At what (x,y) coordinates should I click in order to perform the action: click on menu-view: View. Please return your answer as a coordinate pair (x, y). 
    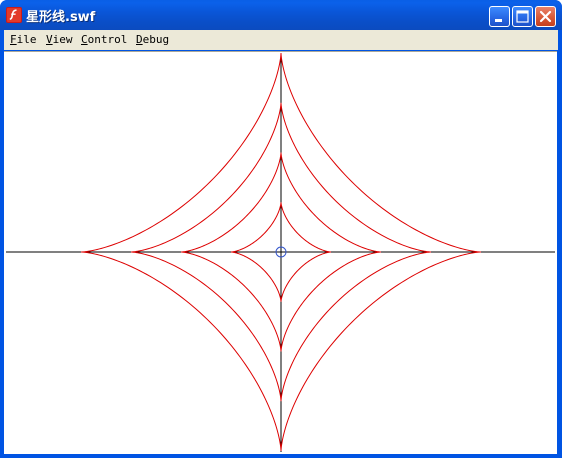
    Looking at the image, I should click on (59, 39).